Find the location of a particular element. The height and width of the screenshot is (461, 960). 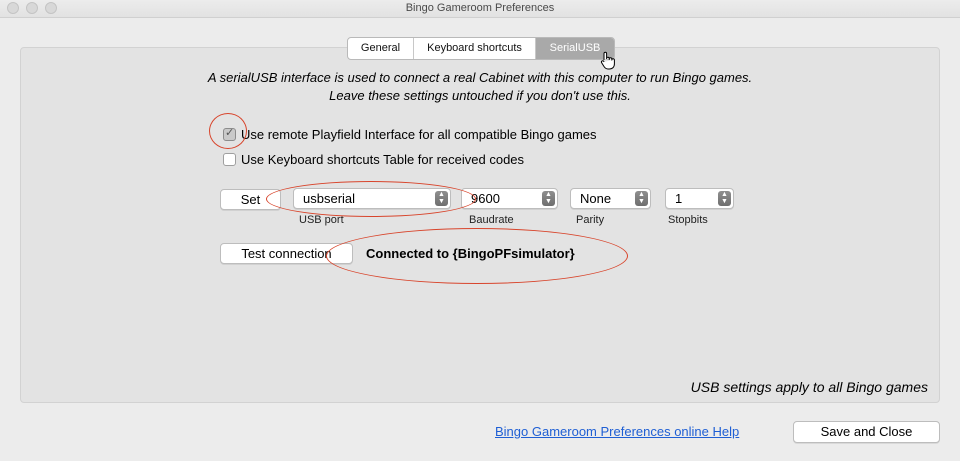

parity-select: None ▲ ▼ is located at coordinates (610, 198).